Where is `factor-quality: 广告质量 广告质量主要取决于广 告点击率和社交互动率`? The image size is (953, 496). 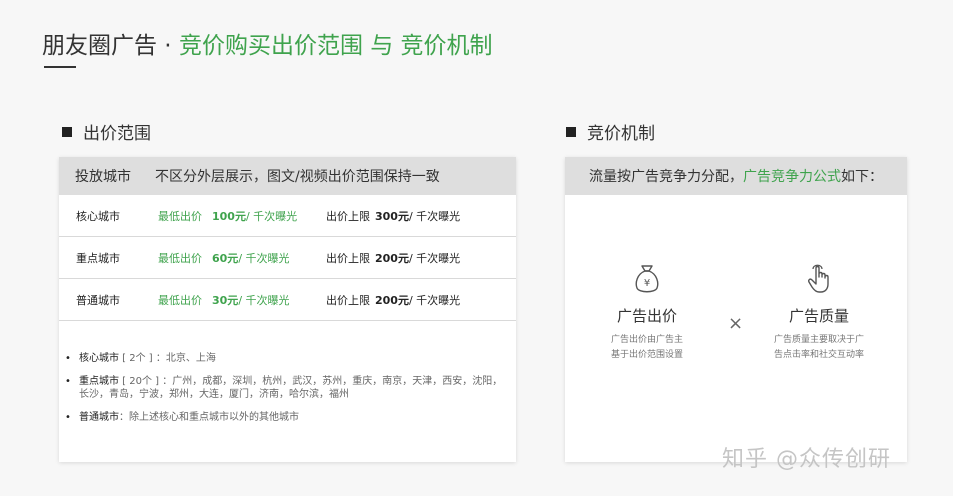 factor-quality: 广告质量 广告质量主要取决于广 告点击率和社交互动率 is located at coordinates (819, 313).